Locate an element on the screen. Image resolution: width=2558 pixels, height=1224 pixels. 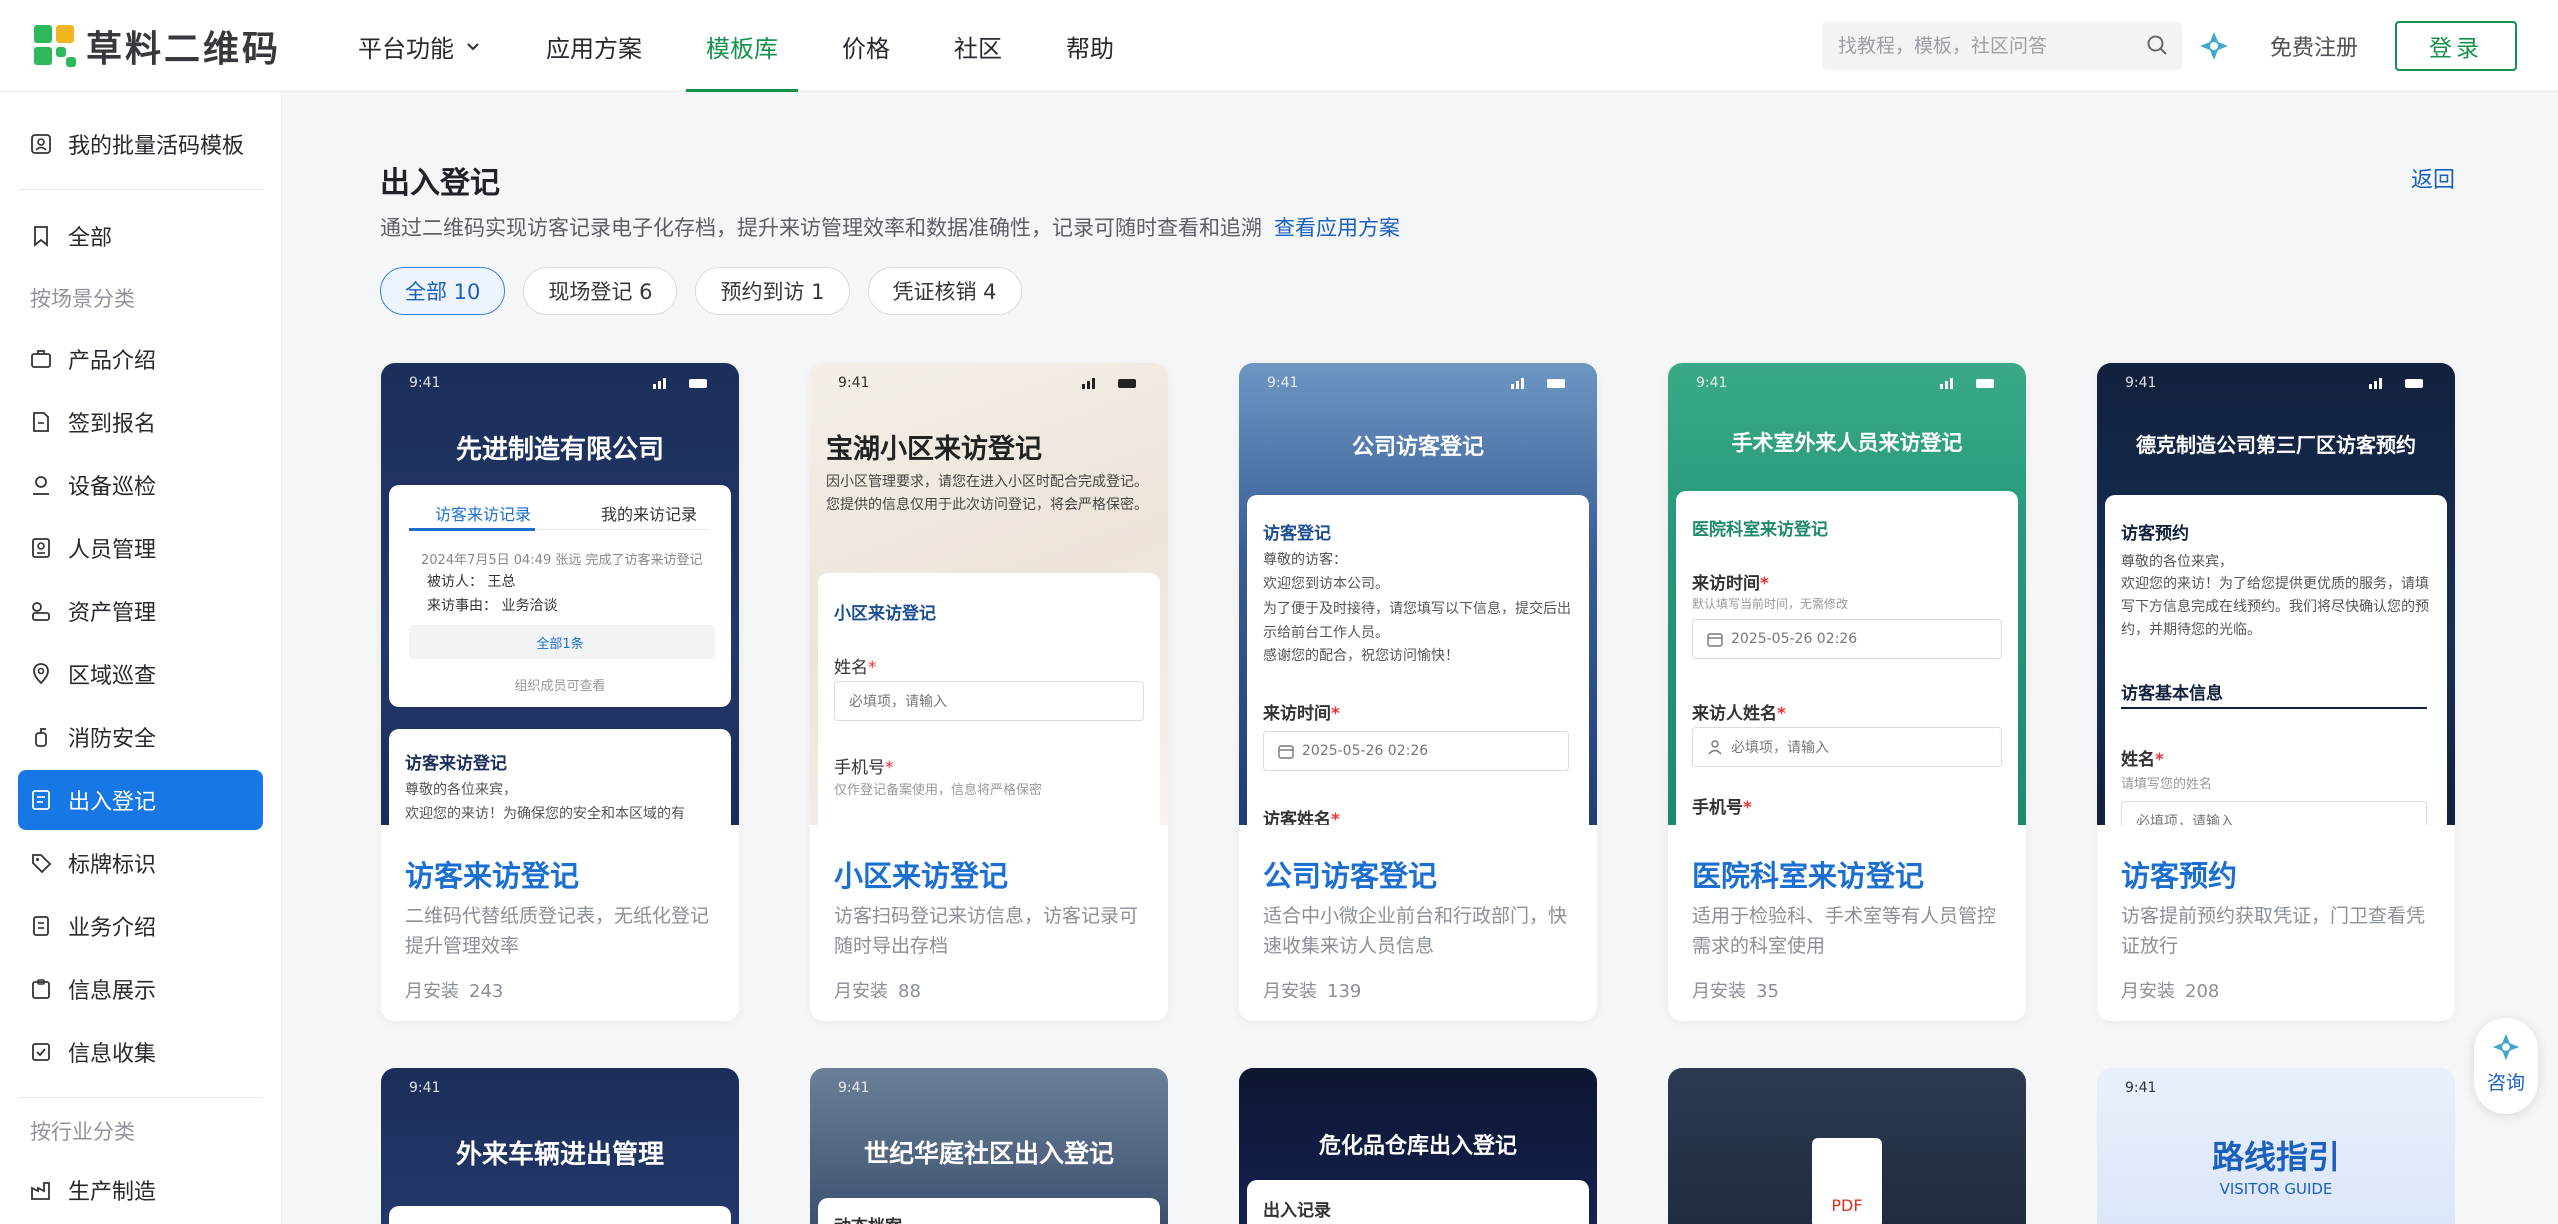
filter-chips: 全部 10 现场登记 6 预约到访 1 凭证核销 4 is located at coordinates (701, 291).